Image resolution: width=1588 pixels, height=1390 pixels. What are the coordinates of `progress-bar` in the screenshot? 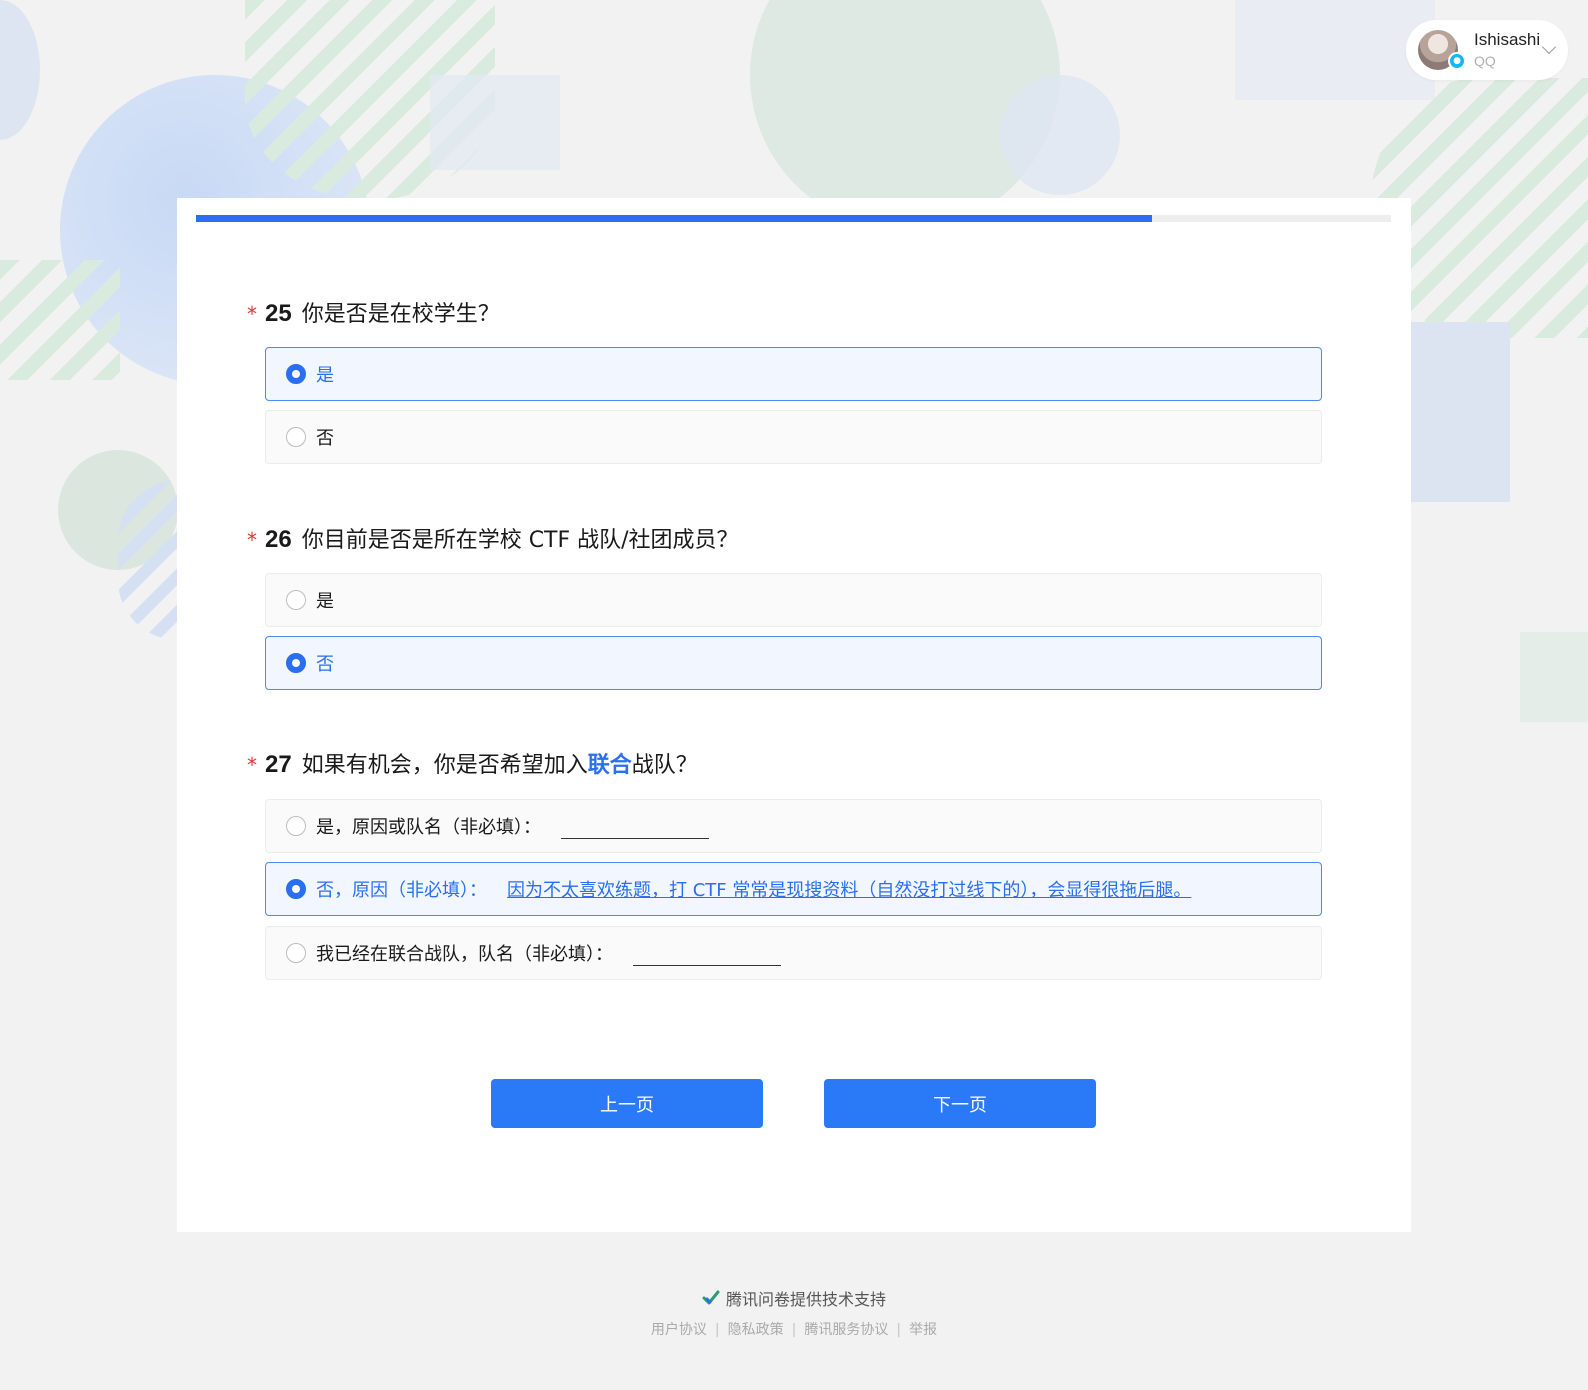 It's located at (793, 218).